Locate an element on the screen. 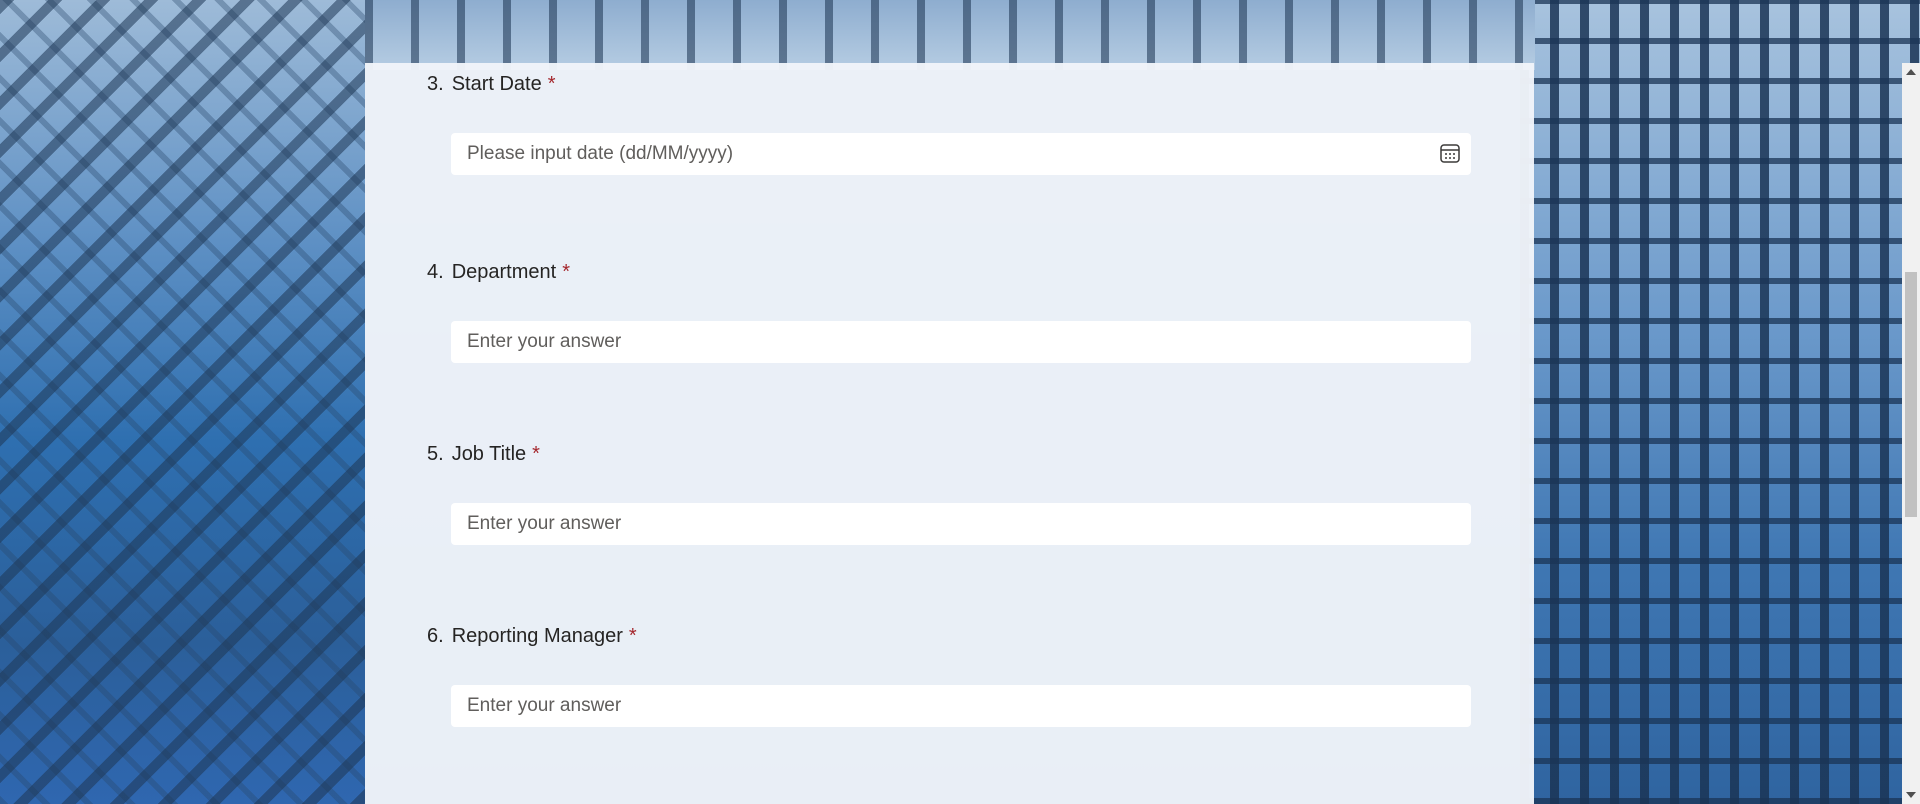 Image resolution: width=1920 pixels, height=804 pixels. question-department: 4. Department * Enter your answer is located at coordinates (949, 312).